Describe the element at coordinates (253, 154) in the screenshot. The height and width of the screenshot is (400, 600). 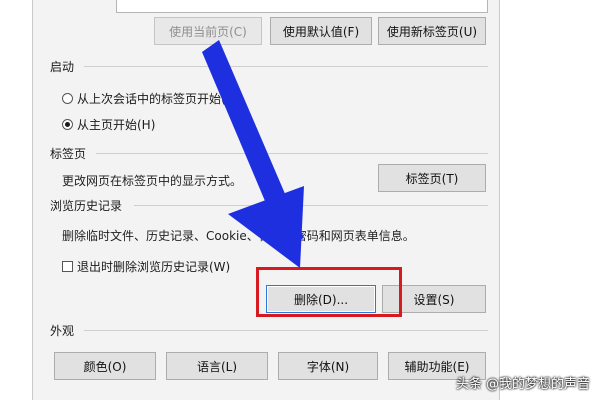
I see `blue-arrow-icon` at that location.